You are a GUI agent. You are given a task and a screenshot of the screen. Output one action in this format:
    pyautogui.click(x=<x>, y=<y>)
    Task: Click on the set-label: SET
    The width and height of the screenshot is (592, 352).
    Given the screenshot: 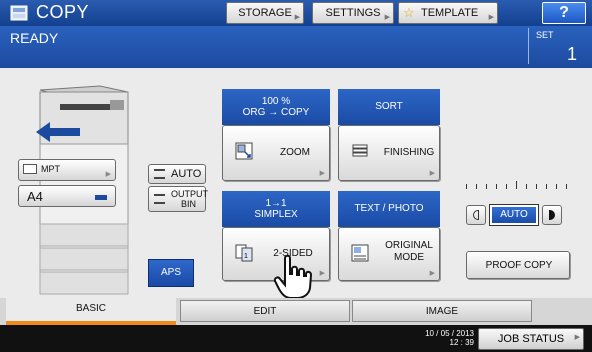 What is the action you would take?
    pyautogui.click(x=545, y=35)
    